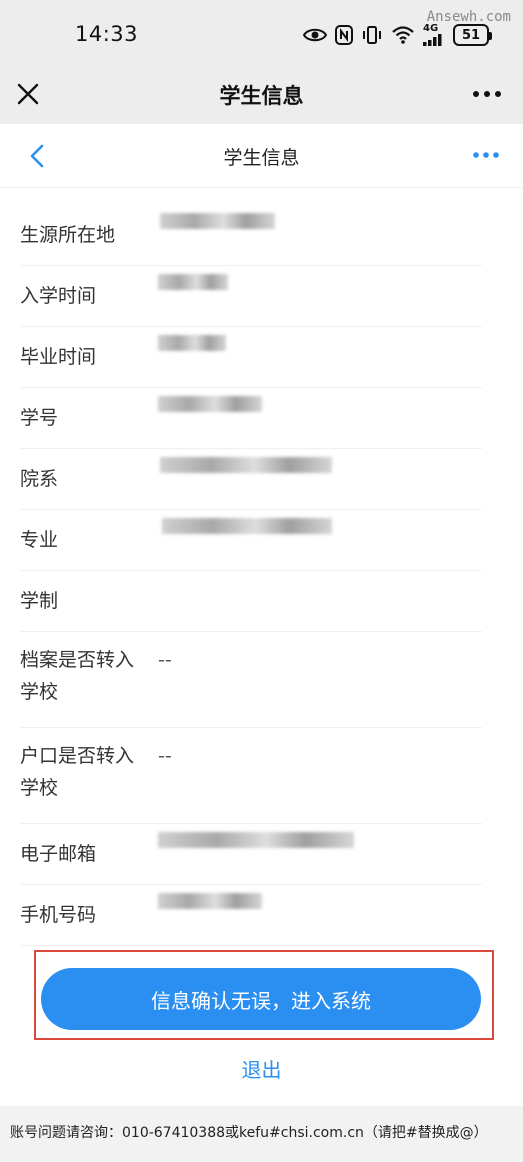  What do you see at coordinates (107, 34) in the screenshot?
I see `status-time: 14:33` at bounding box center [107, 34].